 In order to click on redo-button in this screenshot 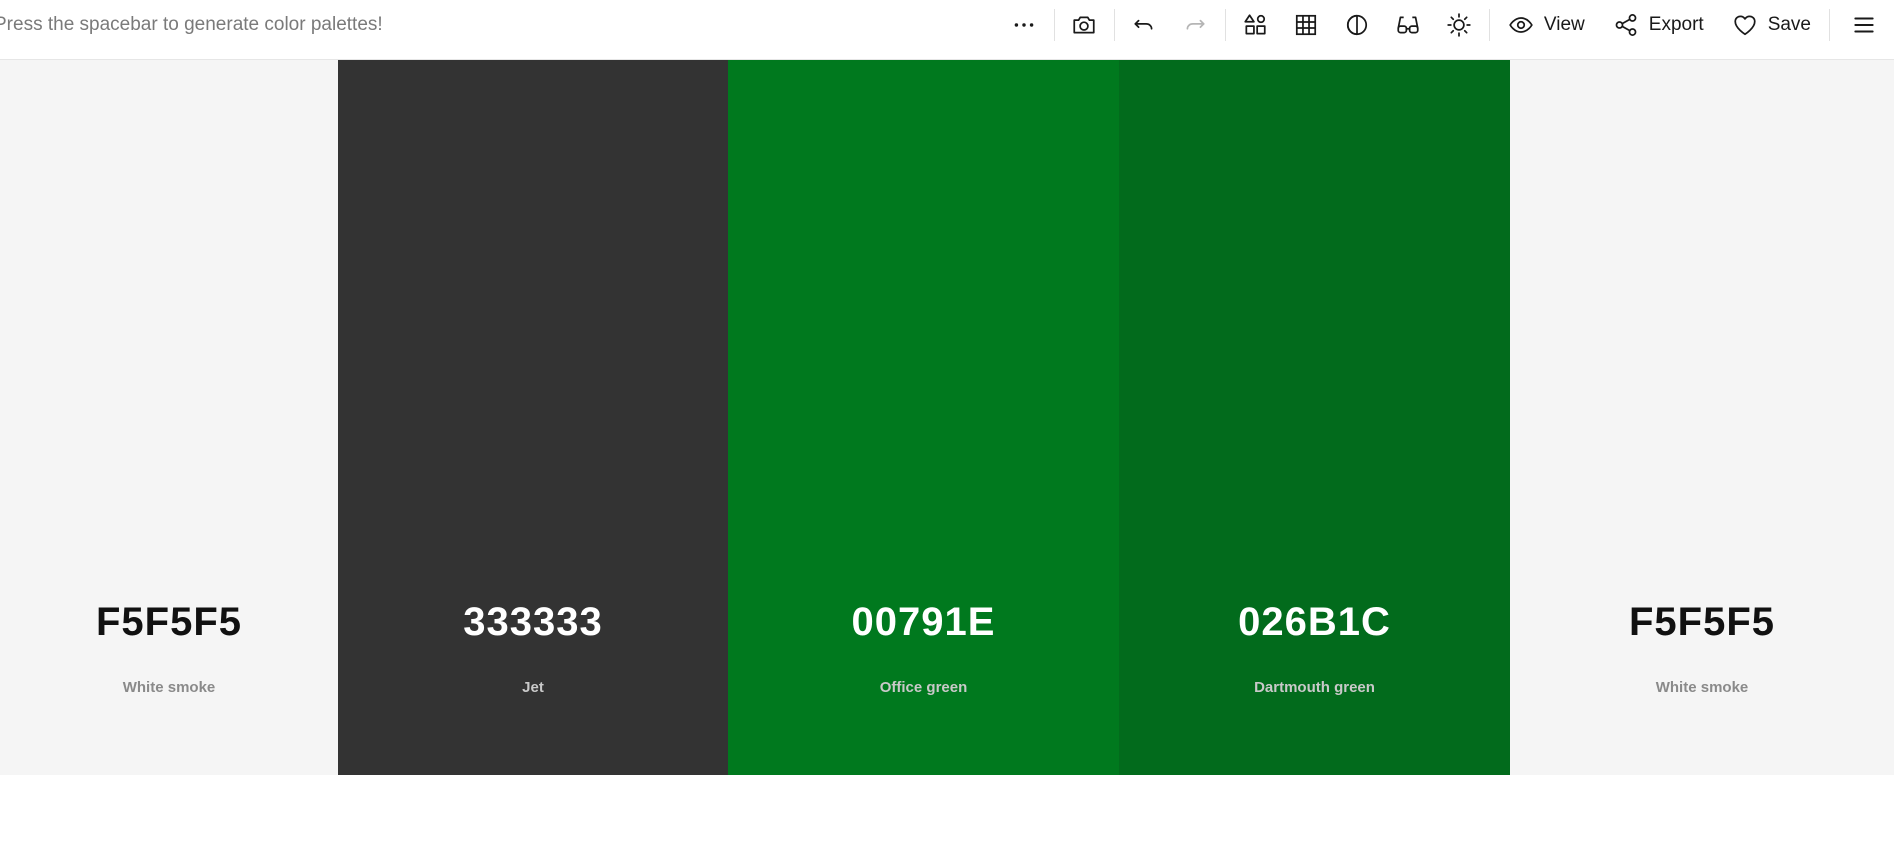, I will do `click(1195, 25)`.